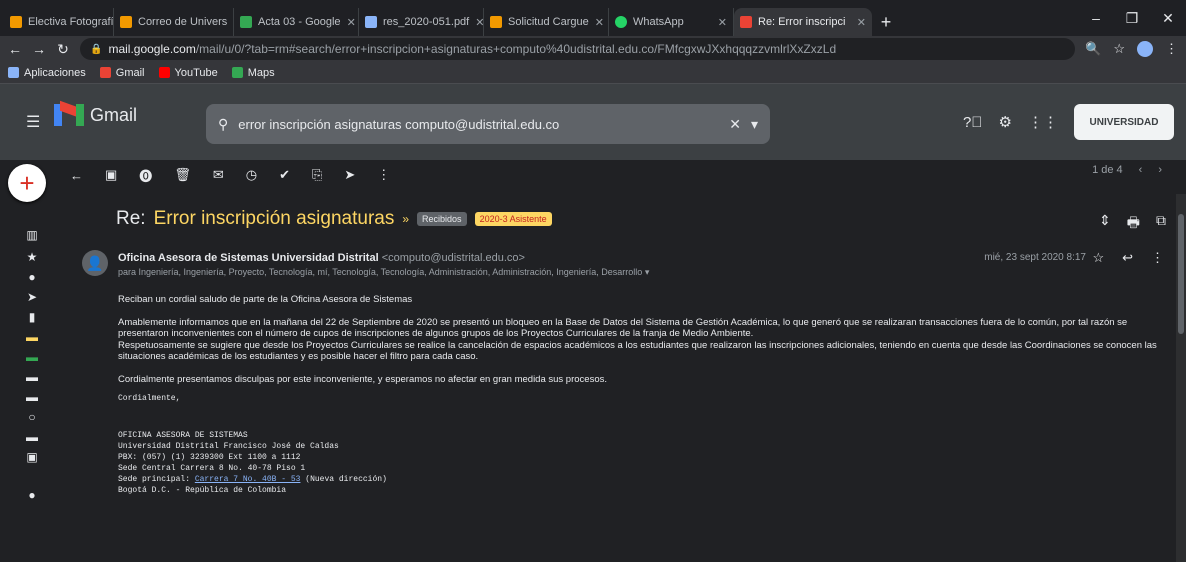 This screenshot has height=562, width=1186. I want to click on bookmark-star-icon: ☆, so click(1119, 49).